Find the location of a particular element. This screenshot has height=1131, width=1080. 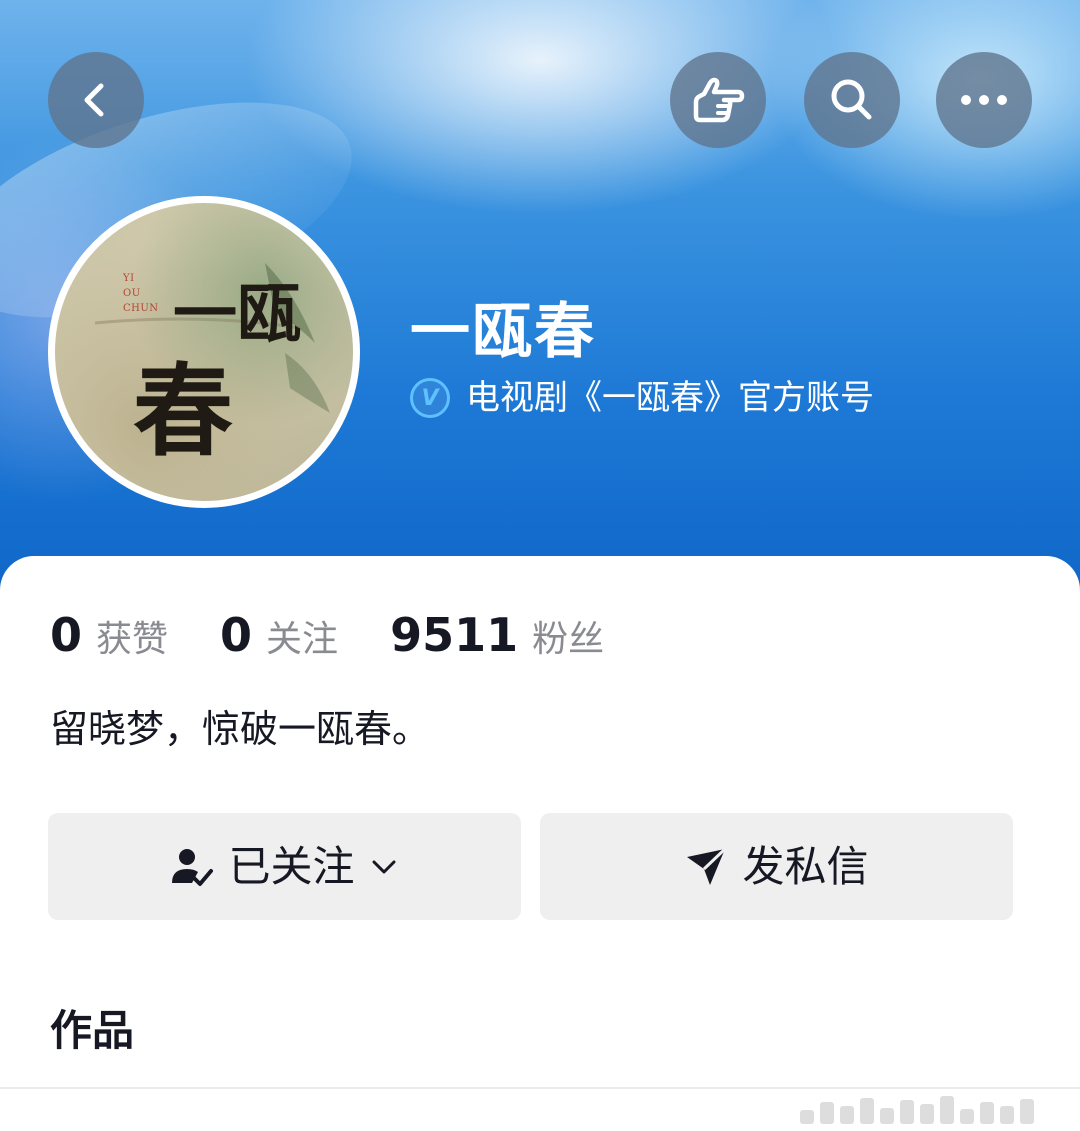

divider is located at coordinates (540, 1088).